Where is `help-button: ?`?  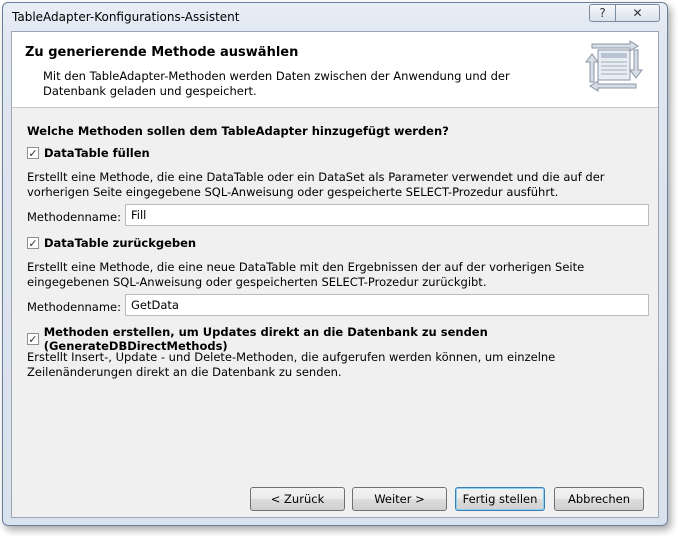 help-button: ? is located at coordinates (602, 13).